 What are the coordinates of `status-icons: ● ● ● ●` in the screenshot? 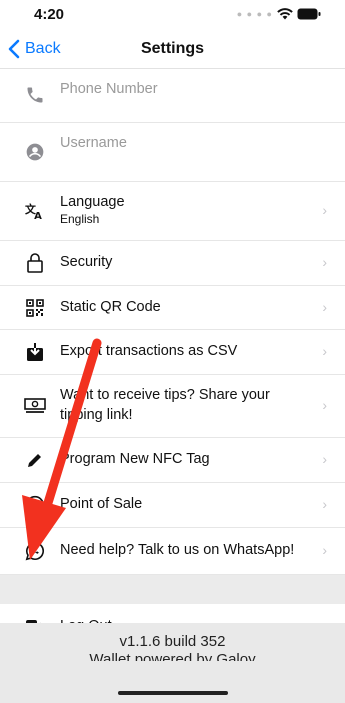 It's located at (279, 14).